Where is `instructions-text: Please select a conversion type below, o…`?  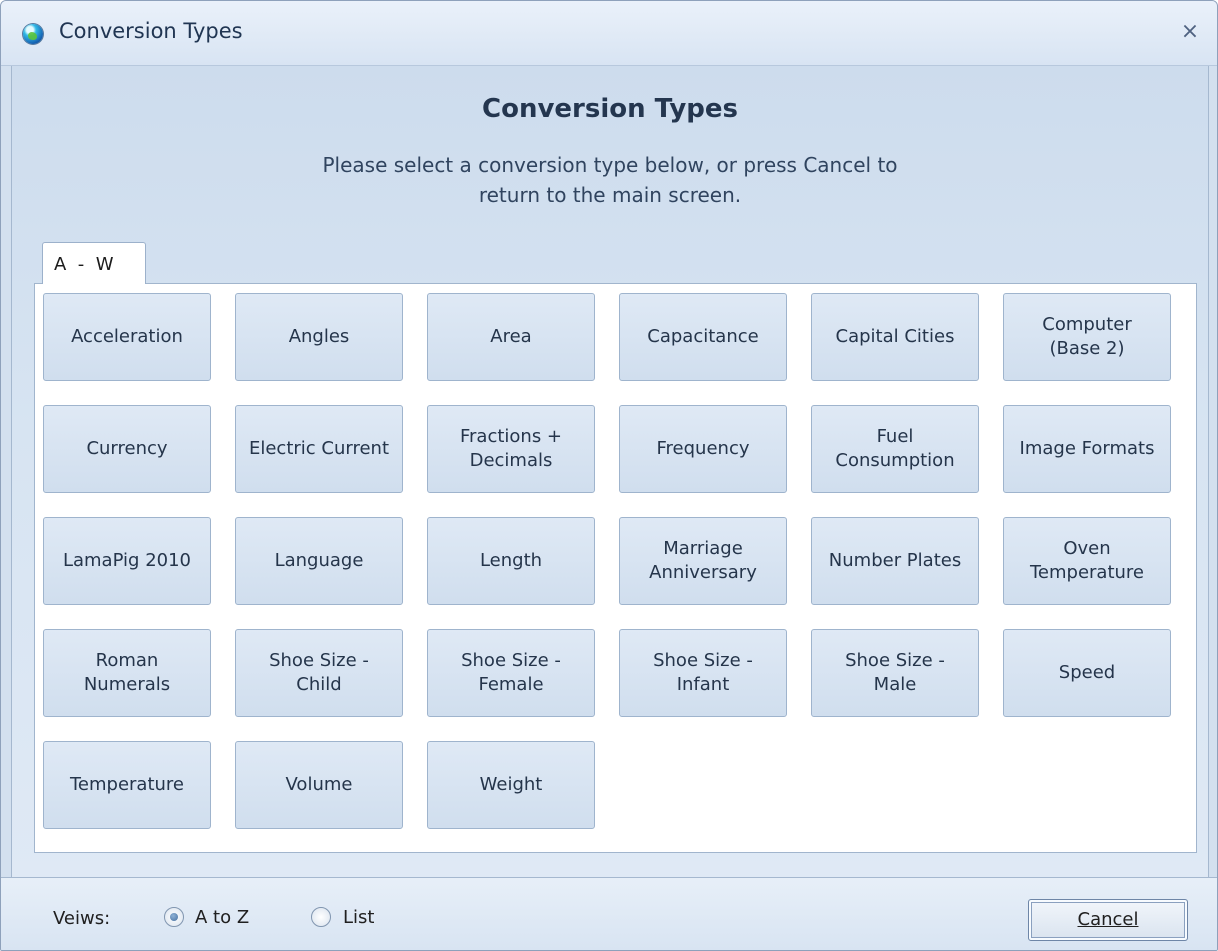 instructions-text: Please select a conversion type below, o… is located at coordinates (610, 180).